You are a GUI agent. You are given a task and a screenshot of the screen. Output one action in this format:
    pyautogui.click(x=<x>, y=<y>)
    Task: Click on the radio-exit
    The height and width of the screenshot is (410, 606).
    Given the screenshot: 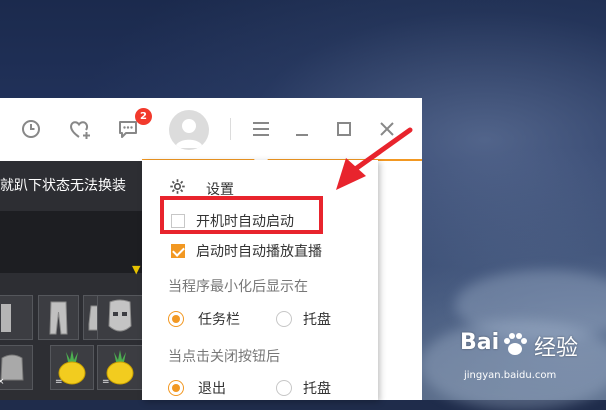 What is the action you would take?
    pyautogui.click(x=176, y=388)
    